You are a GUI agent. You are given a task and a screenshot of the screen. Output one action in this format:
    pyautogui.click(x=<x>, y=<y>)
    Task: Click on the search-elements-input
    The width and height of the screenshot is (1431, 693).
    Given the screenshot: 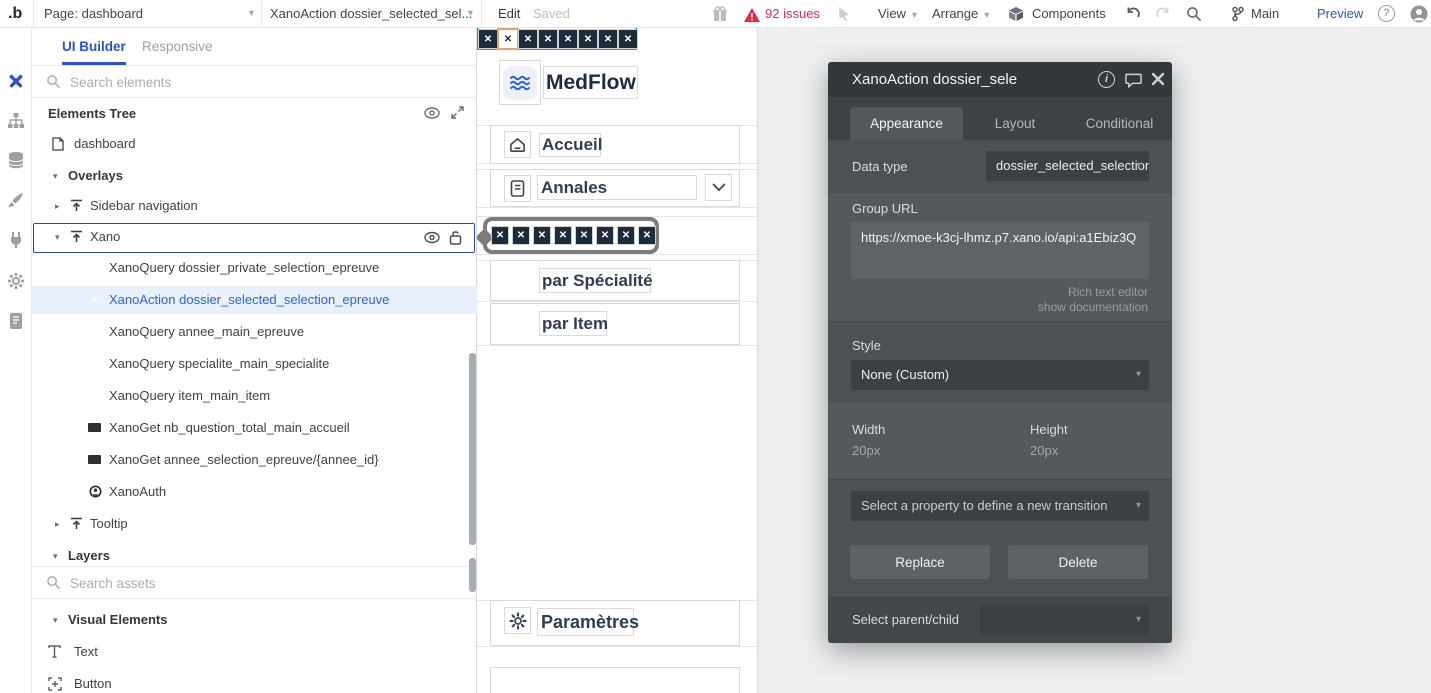 What is the action you would take?
    pyautogui.click(x=260, y=82)
    